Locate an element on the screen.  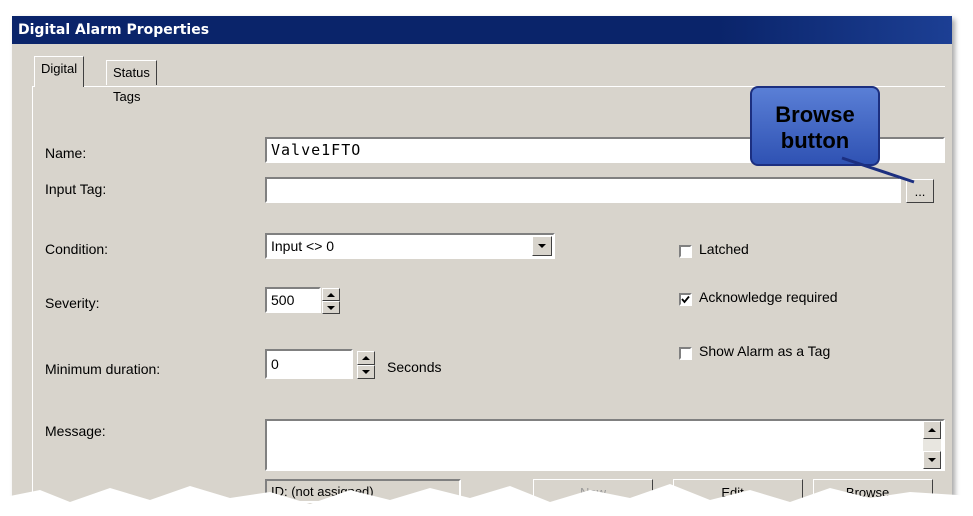
show-alarm-as-tag-label: Show Alarm as a Tag is located at coordinates (765, 351).